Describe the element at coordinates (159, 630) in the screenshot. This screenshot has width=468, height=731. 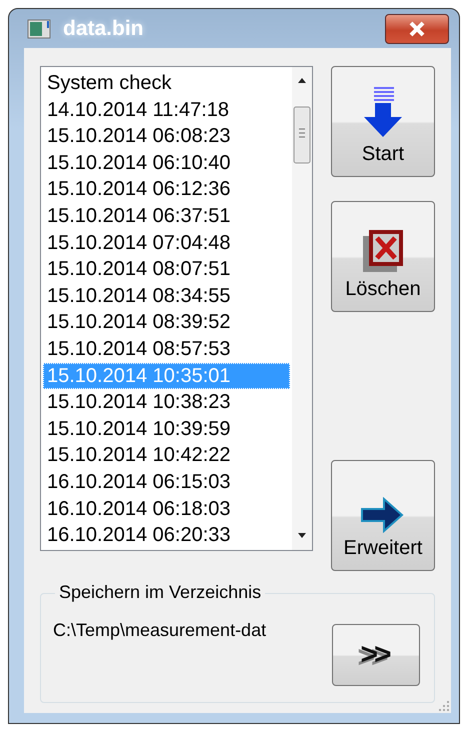
I see `folder-path: C:\Temp\measurement-dat` at that location.